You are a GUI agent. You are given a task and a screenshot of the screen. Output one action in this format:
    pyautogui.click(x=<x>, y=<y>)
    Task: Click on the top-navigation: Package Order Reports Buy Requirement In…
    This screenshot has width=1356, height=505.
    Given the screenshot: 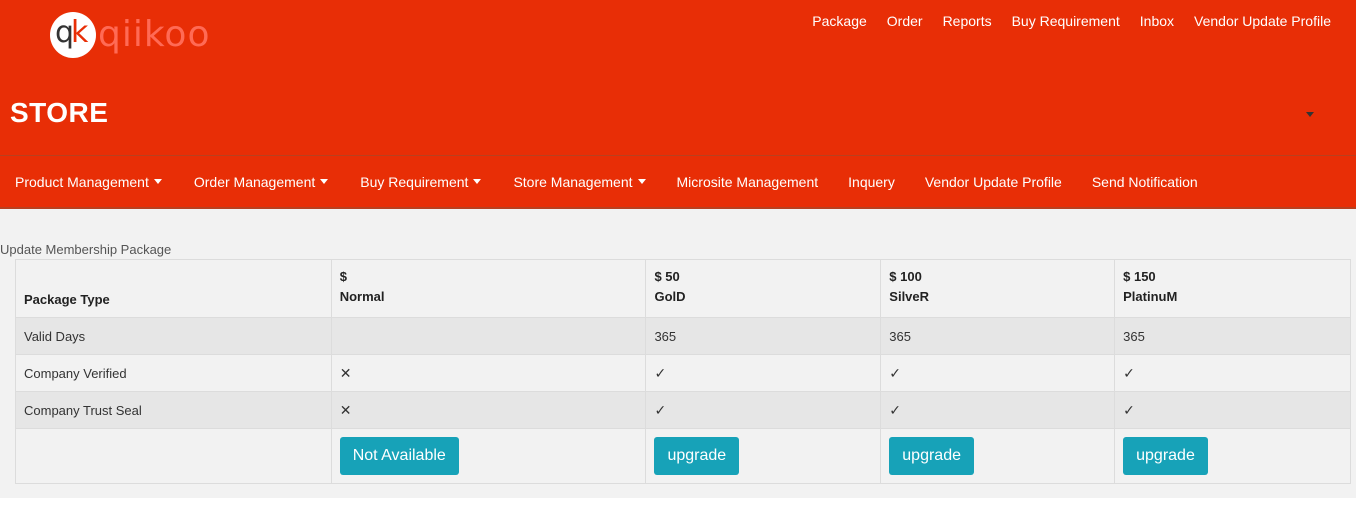 What is the action you would take?
    pyautogui.click(x=1061, y=21)
    